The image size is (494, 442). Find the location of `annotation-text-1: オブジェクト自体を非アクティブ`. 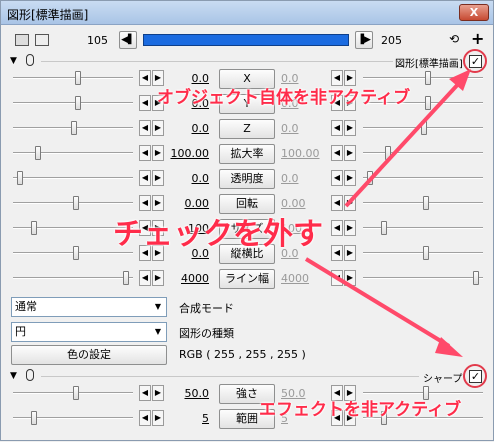

annotation-text-1: オブジェクト自体を非アクティブ is located at coordinates (284, 98).